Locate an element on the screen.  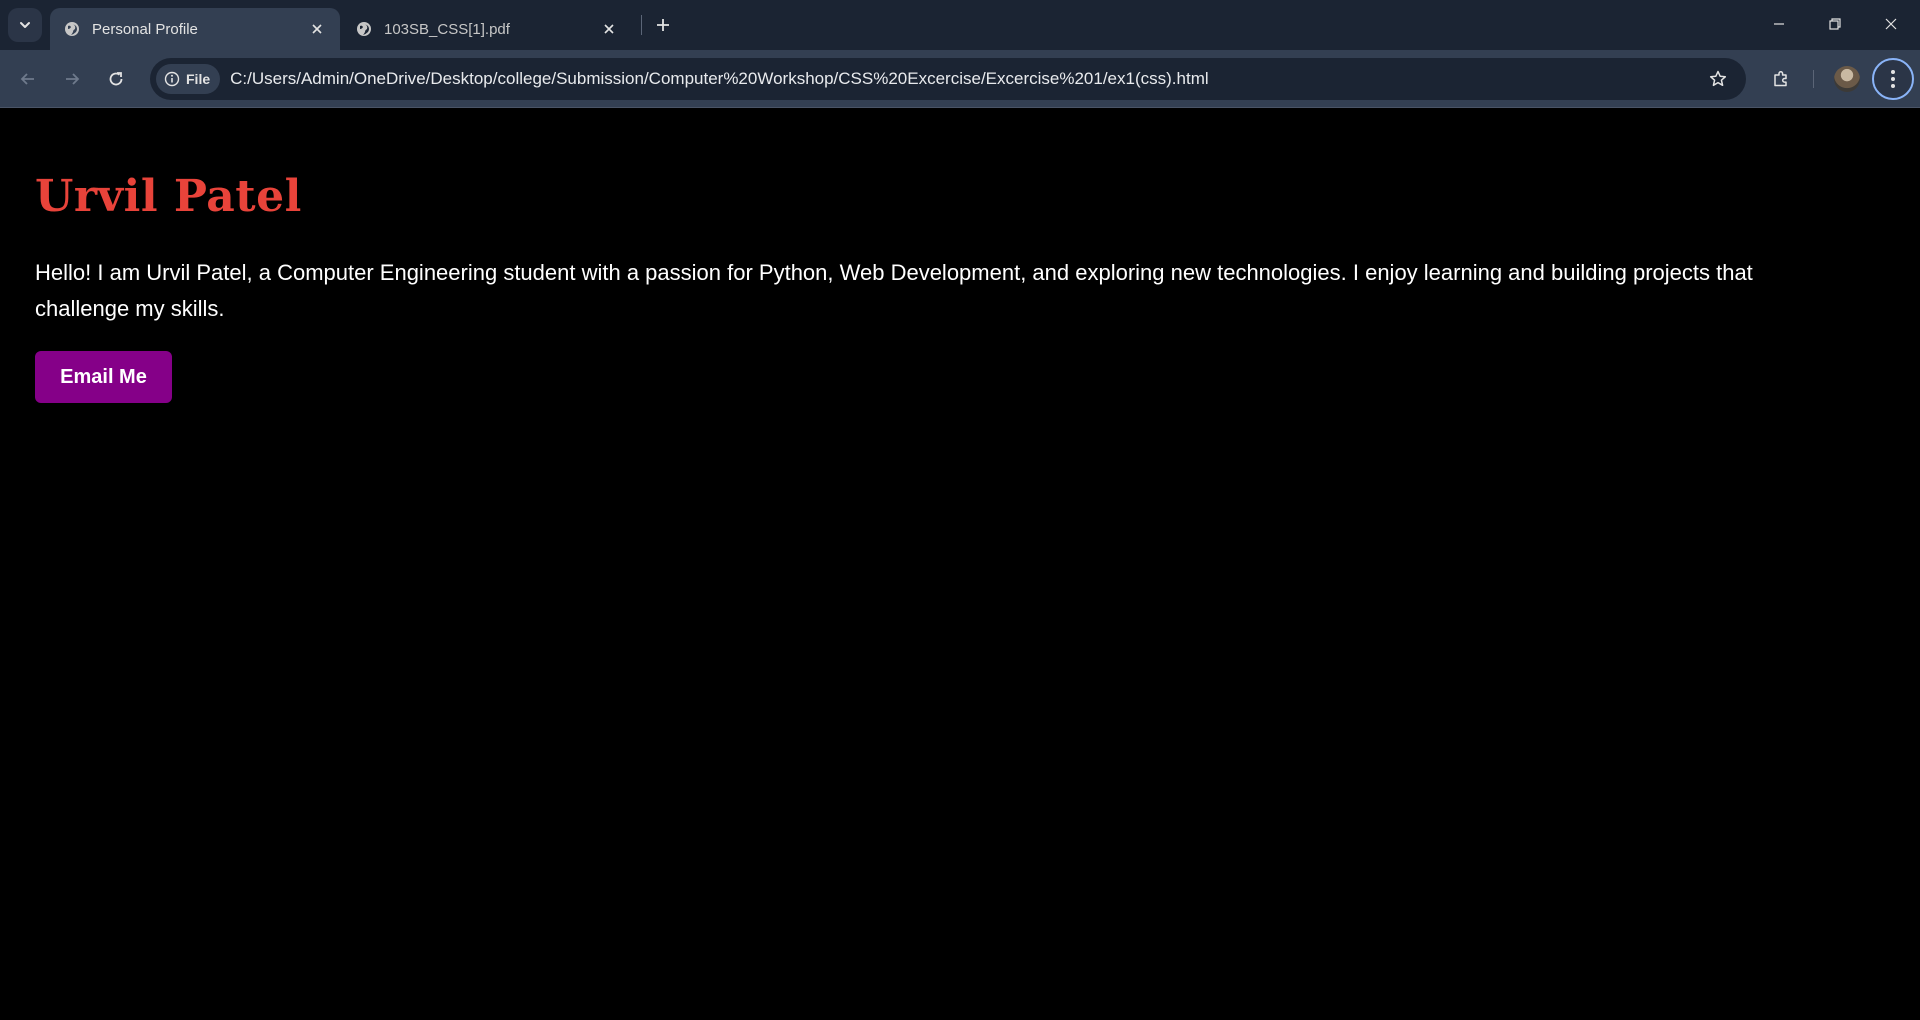
restore-button is located at coordinates (1834, 24).